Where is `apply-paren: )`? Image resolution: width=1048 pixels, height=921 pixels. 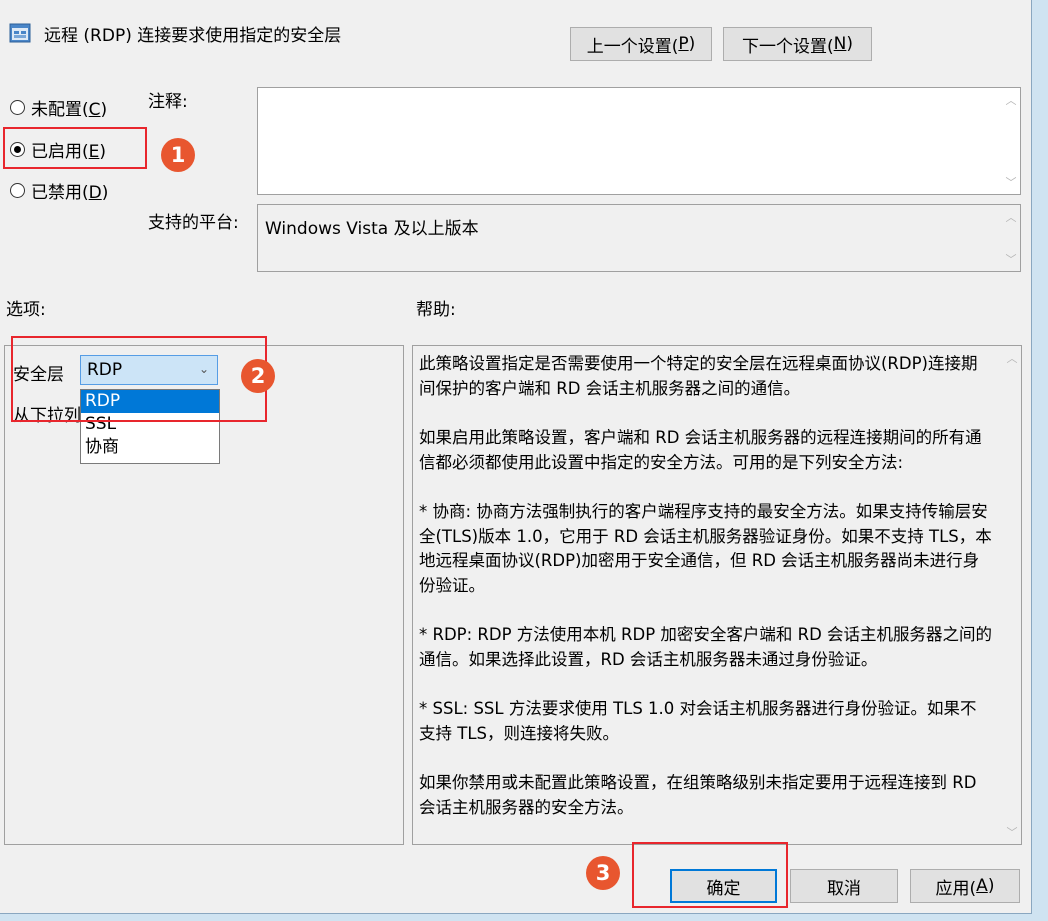 apply-paren: ) is located at coordinates (991, 886).